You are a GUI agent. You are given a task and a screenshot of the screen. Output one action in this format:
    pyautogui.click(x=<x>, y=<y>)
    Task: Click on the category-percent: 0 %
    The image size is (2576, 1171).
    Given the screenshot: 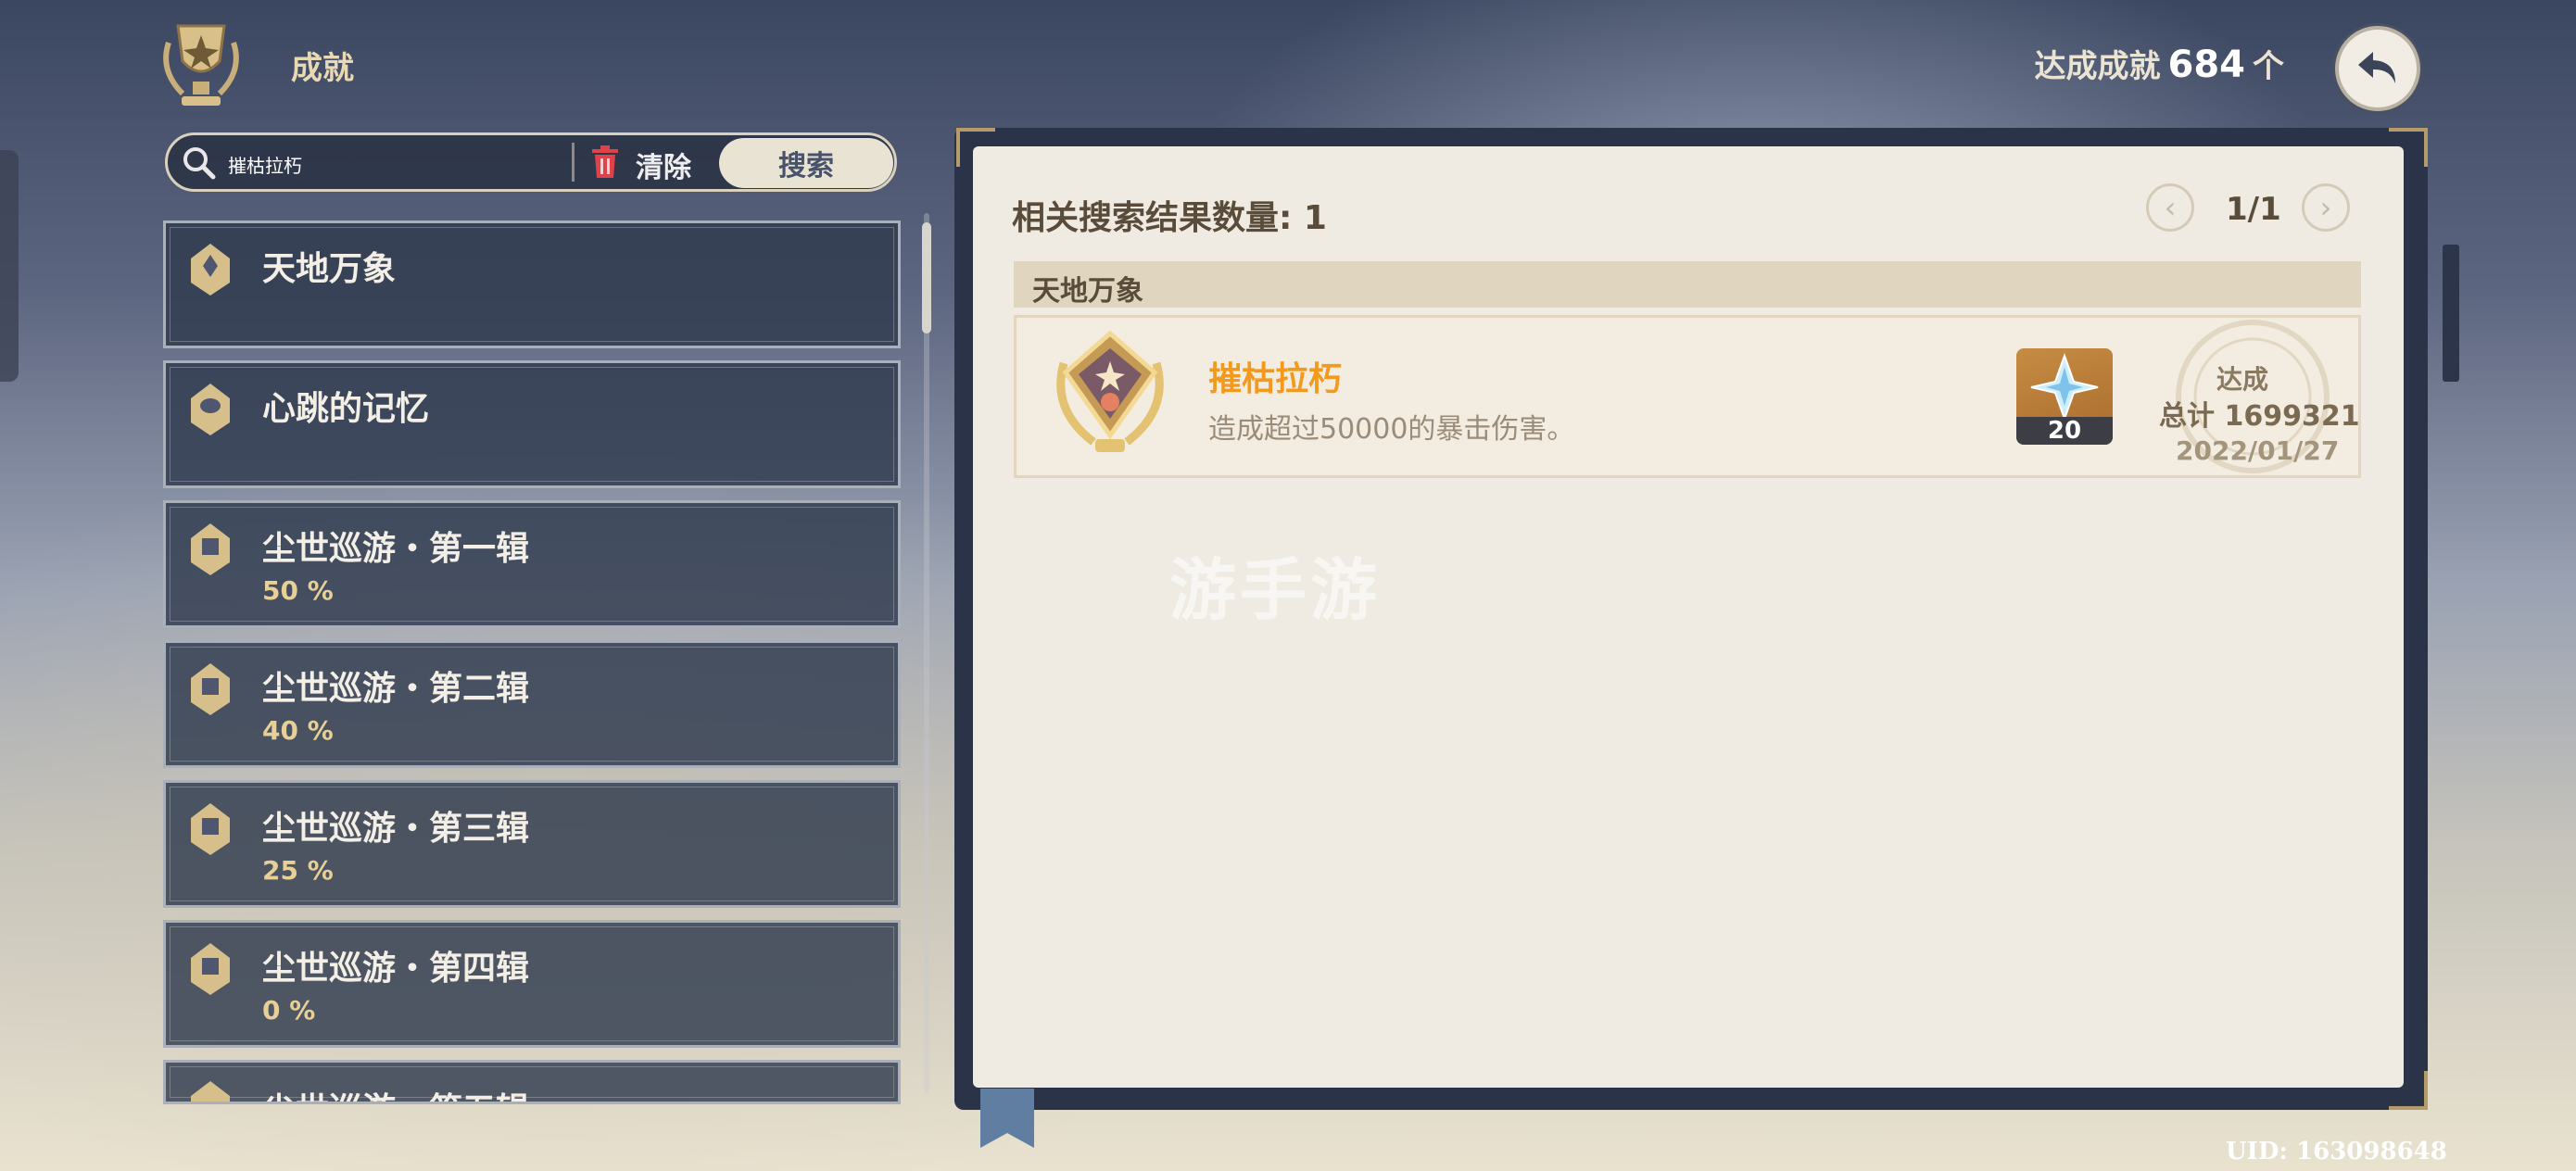 What is the action you would take?
    pyautogui.click(x=289, y=1011)
    